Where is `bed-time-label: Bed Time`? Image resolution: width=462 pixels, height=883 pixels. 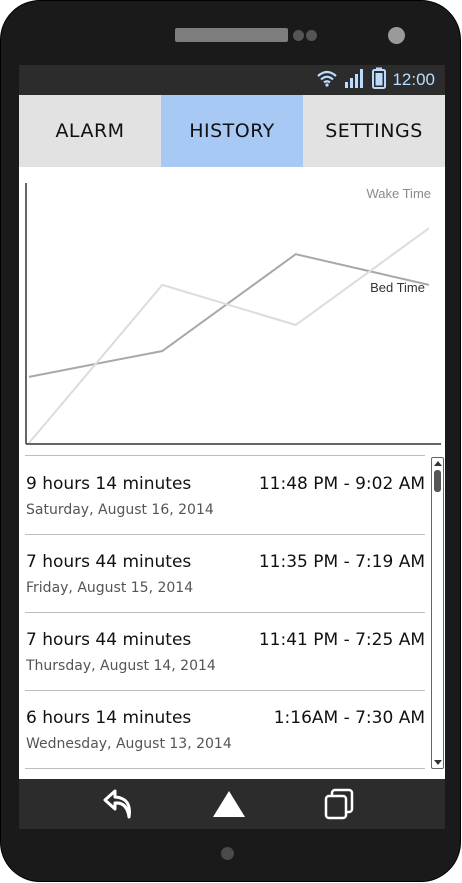
bed-time-label: Bed Time is located at coordinates (397, 287).